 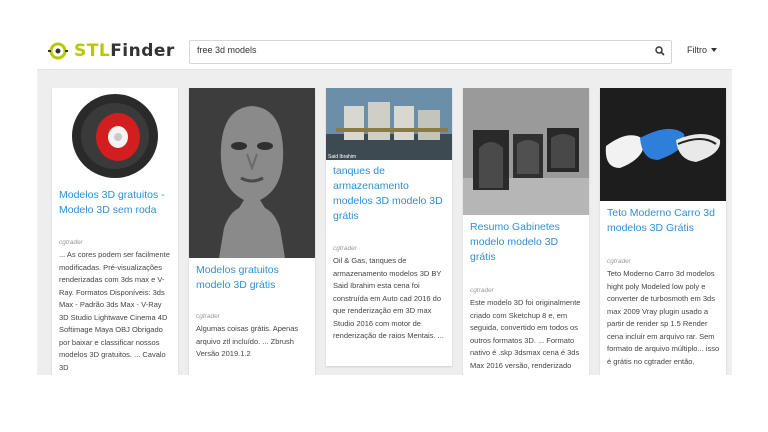 I want to click on search-query-text: free 3d models, so click(x=227, y=50).